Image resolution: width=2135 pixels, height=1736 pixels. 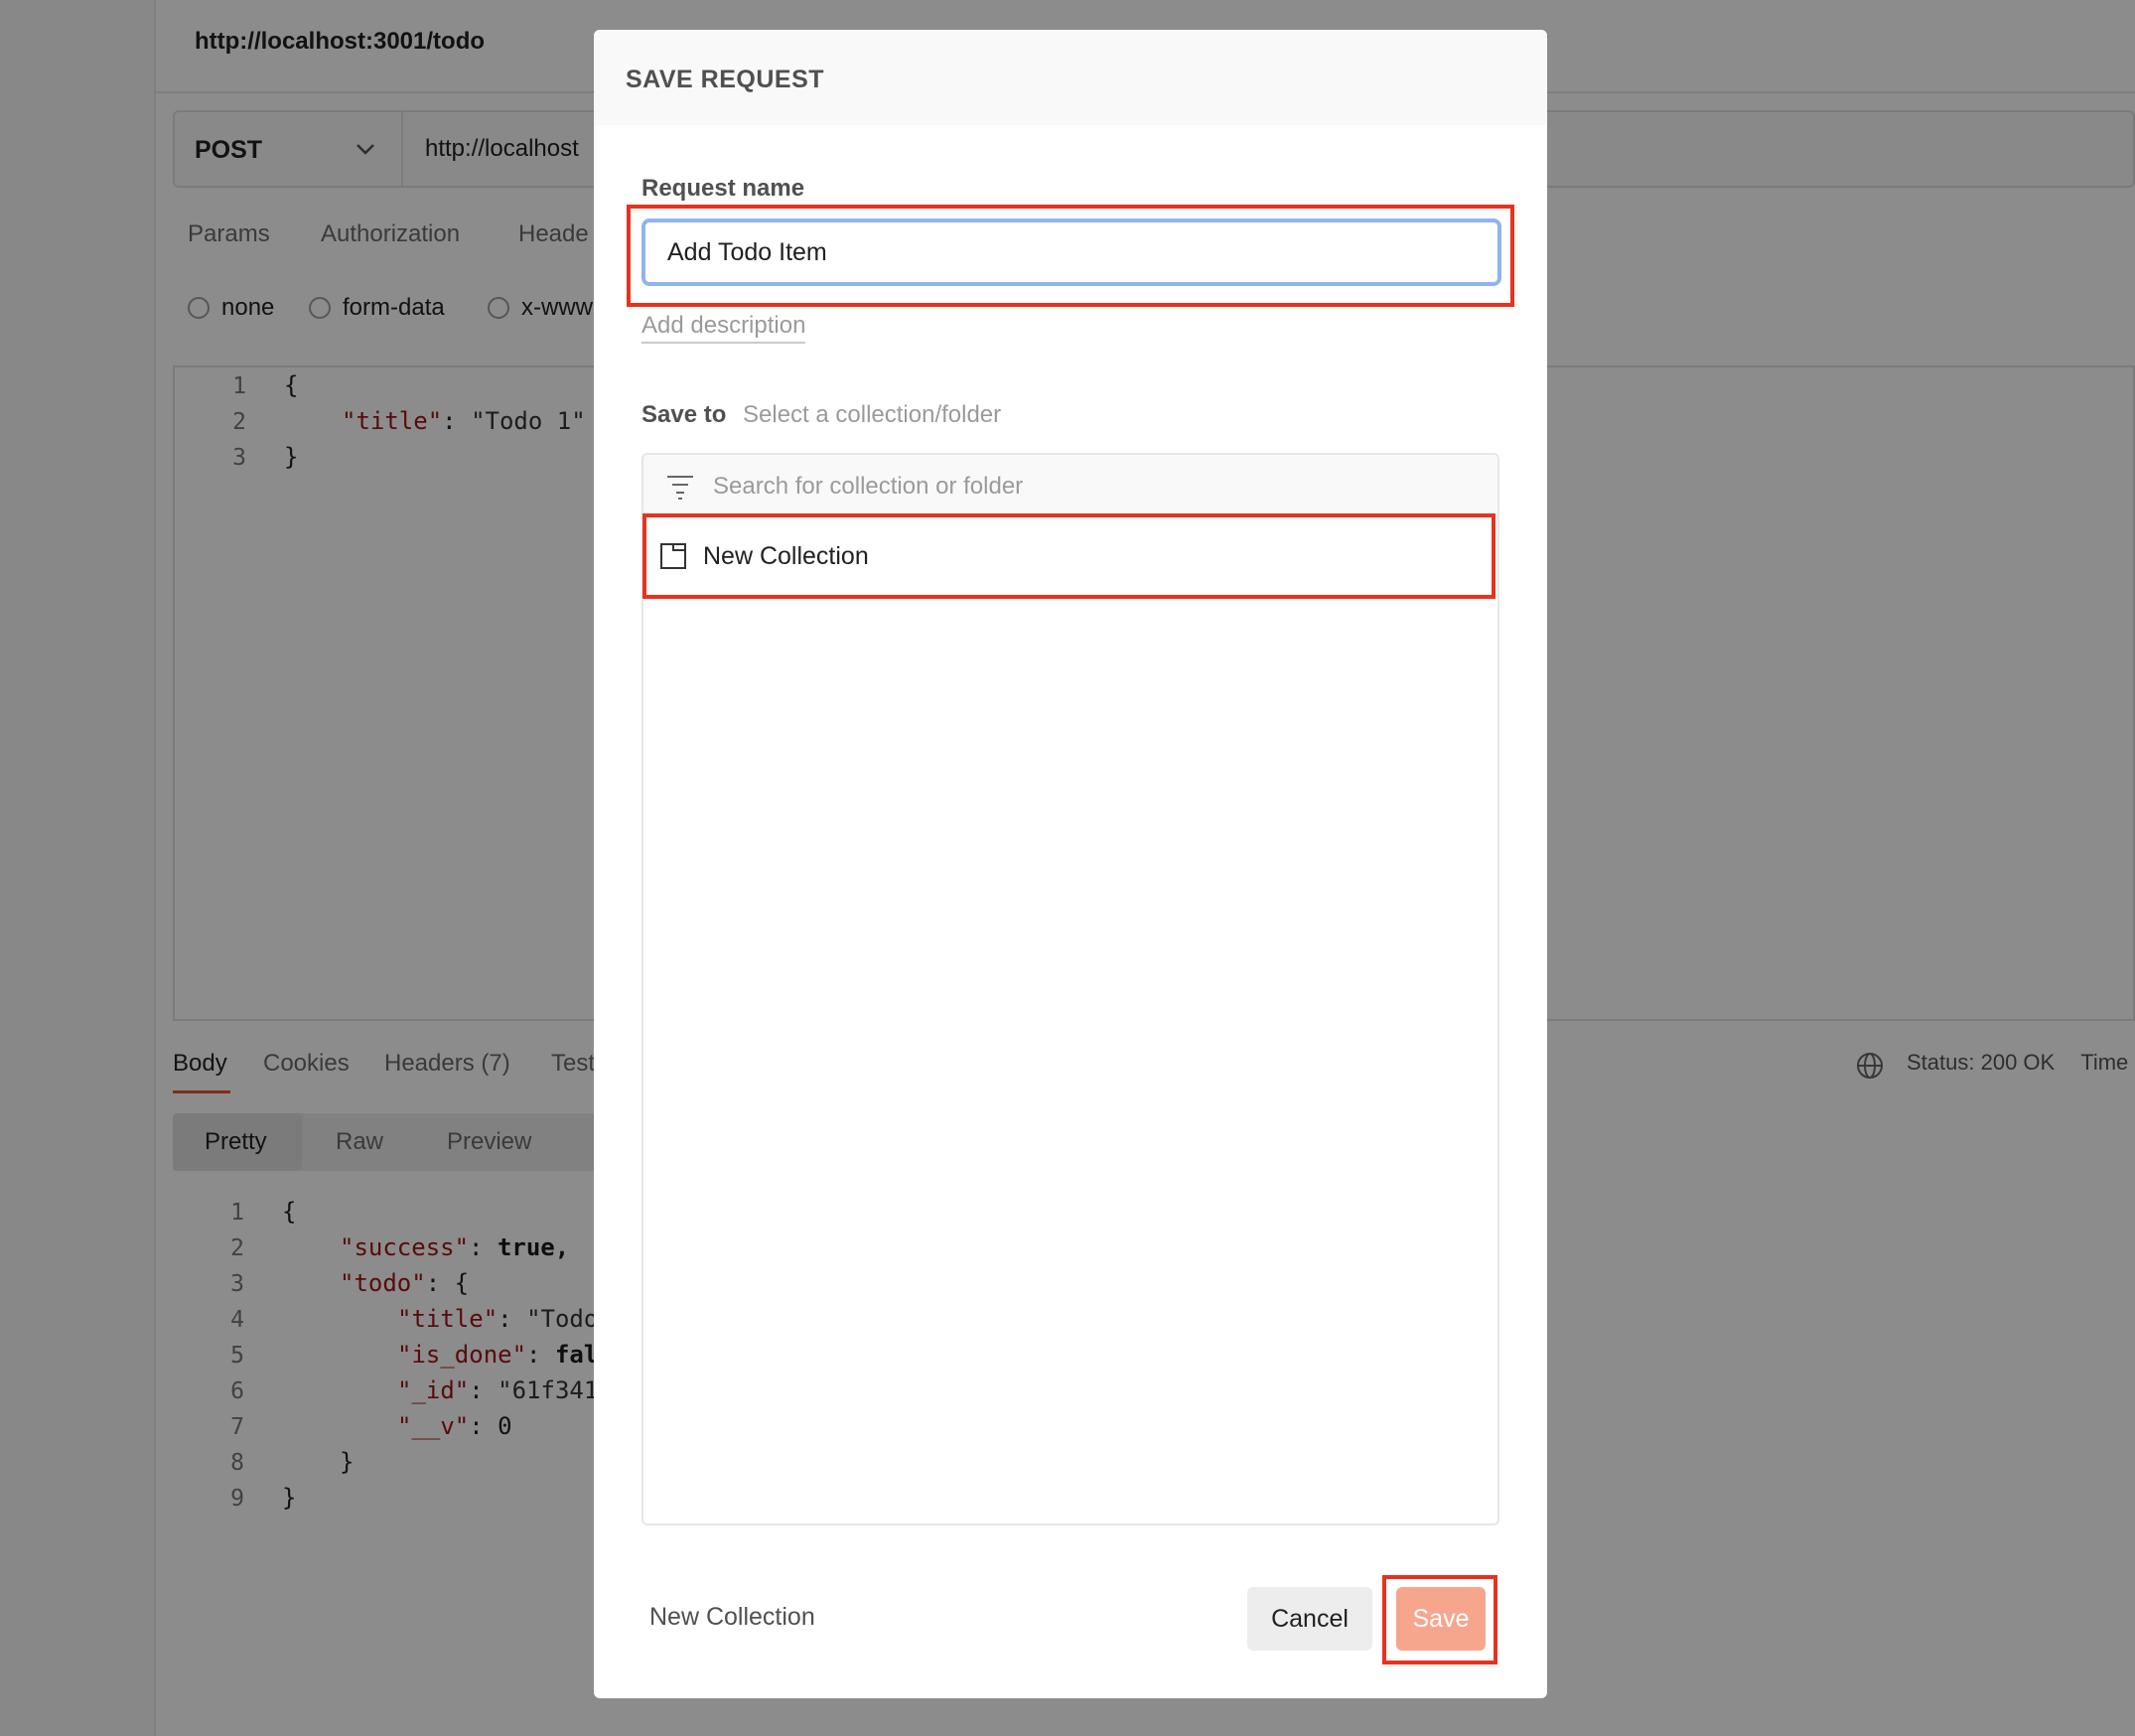 What do you see at coordinates (723, 189) in the screenshot?
I see `request-name-label: Request name` at bounding box center [723, 189].